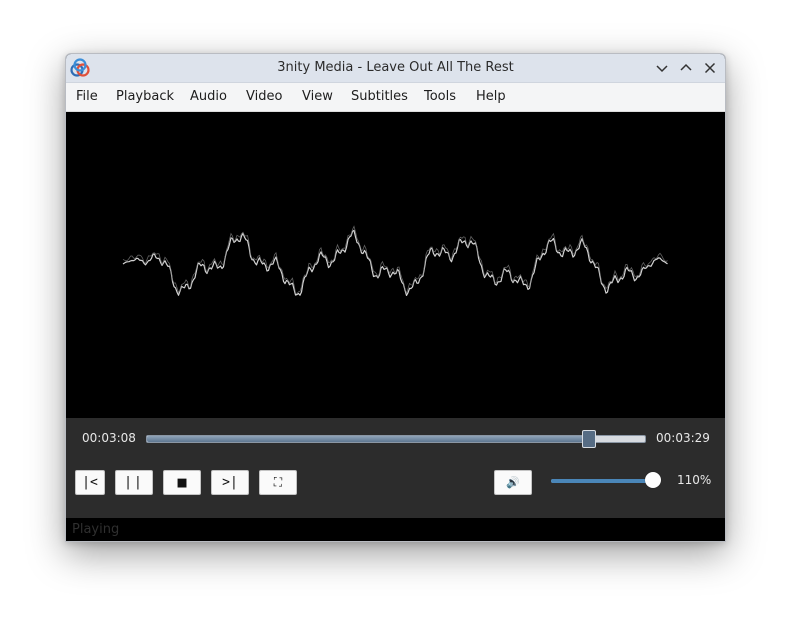  I want to click on seek-bar-handle, so click(588, 439).